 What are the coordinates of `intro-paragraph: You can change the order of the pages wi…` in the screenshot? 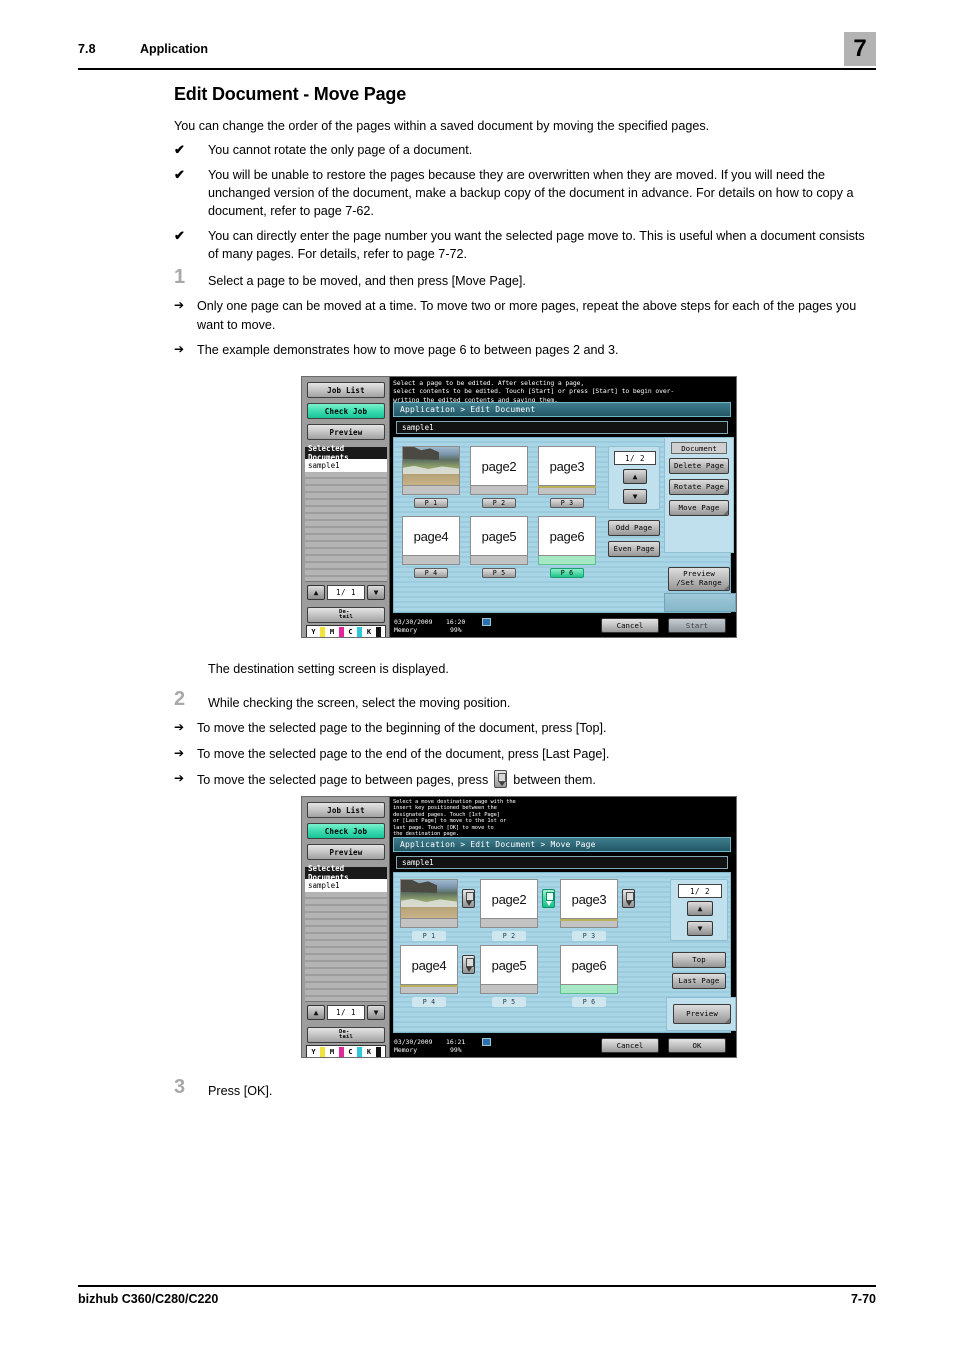 It's located at (442, 126).